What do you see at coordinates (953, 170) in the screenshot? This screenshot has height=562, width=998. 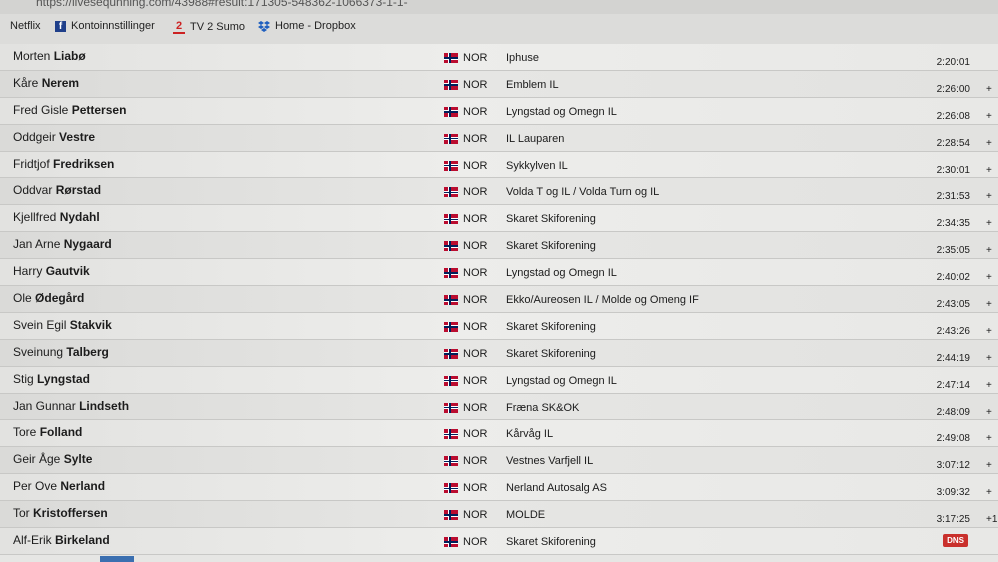 I see `finish-time: 2:30:01` at bounding box center [953, 170].